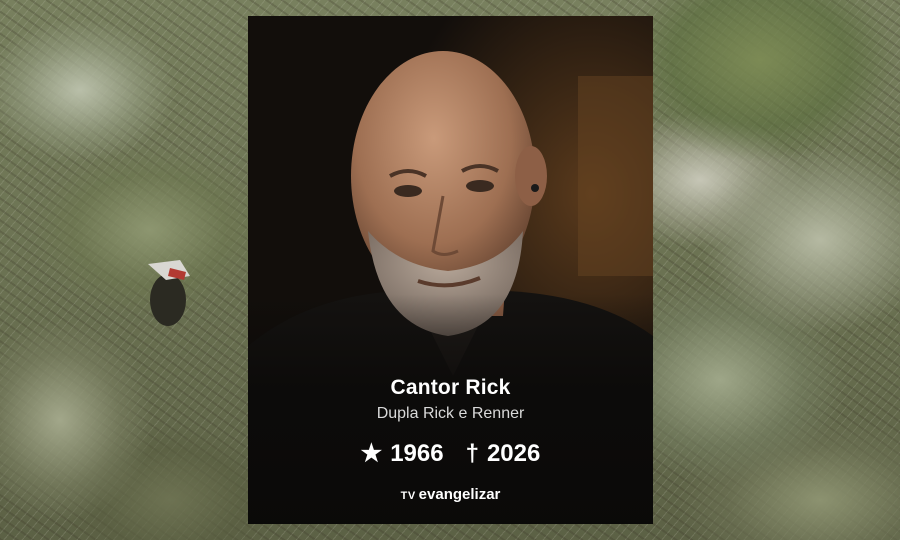 This screenshot has width=900, height=540. Describe the element at coordinates (513, 453) in the screenshot. I see `death-year: 2026` at that location.